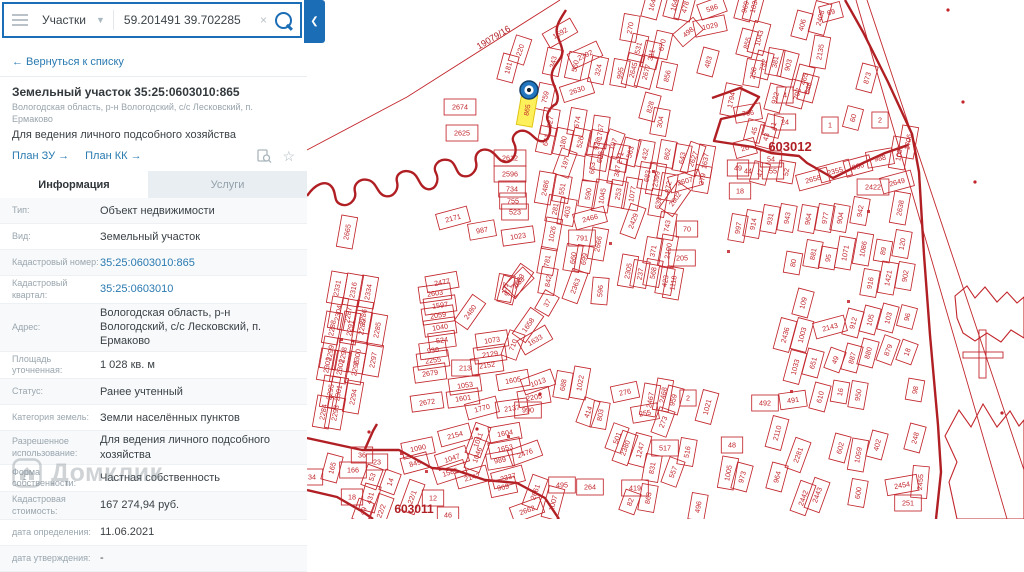  Describe the element at coordinates (515, 212) in the screenshot. I see `parcel: 523` at that location.